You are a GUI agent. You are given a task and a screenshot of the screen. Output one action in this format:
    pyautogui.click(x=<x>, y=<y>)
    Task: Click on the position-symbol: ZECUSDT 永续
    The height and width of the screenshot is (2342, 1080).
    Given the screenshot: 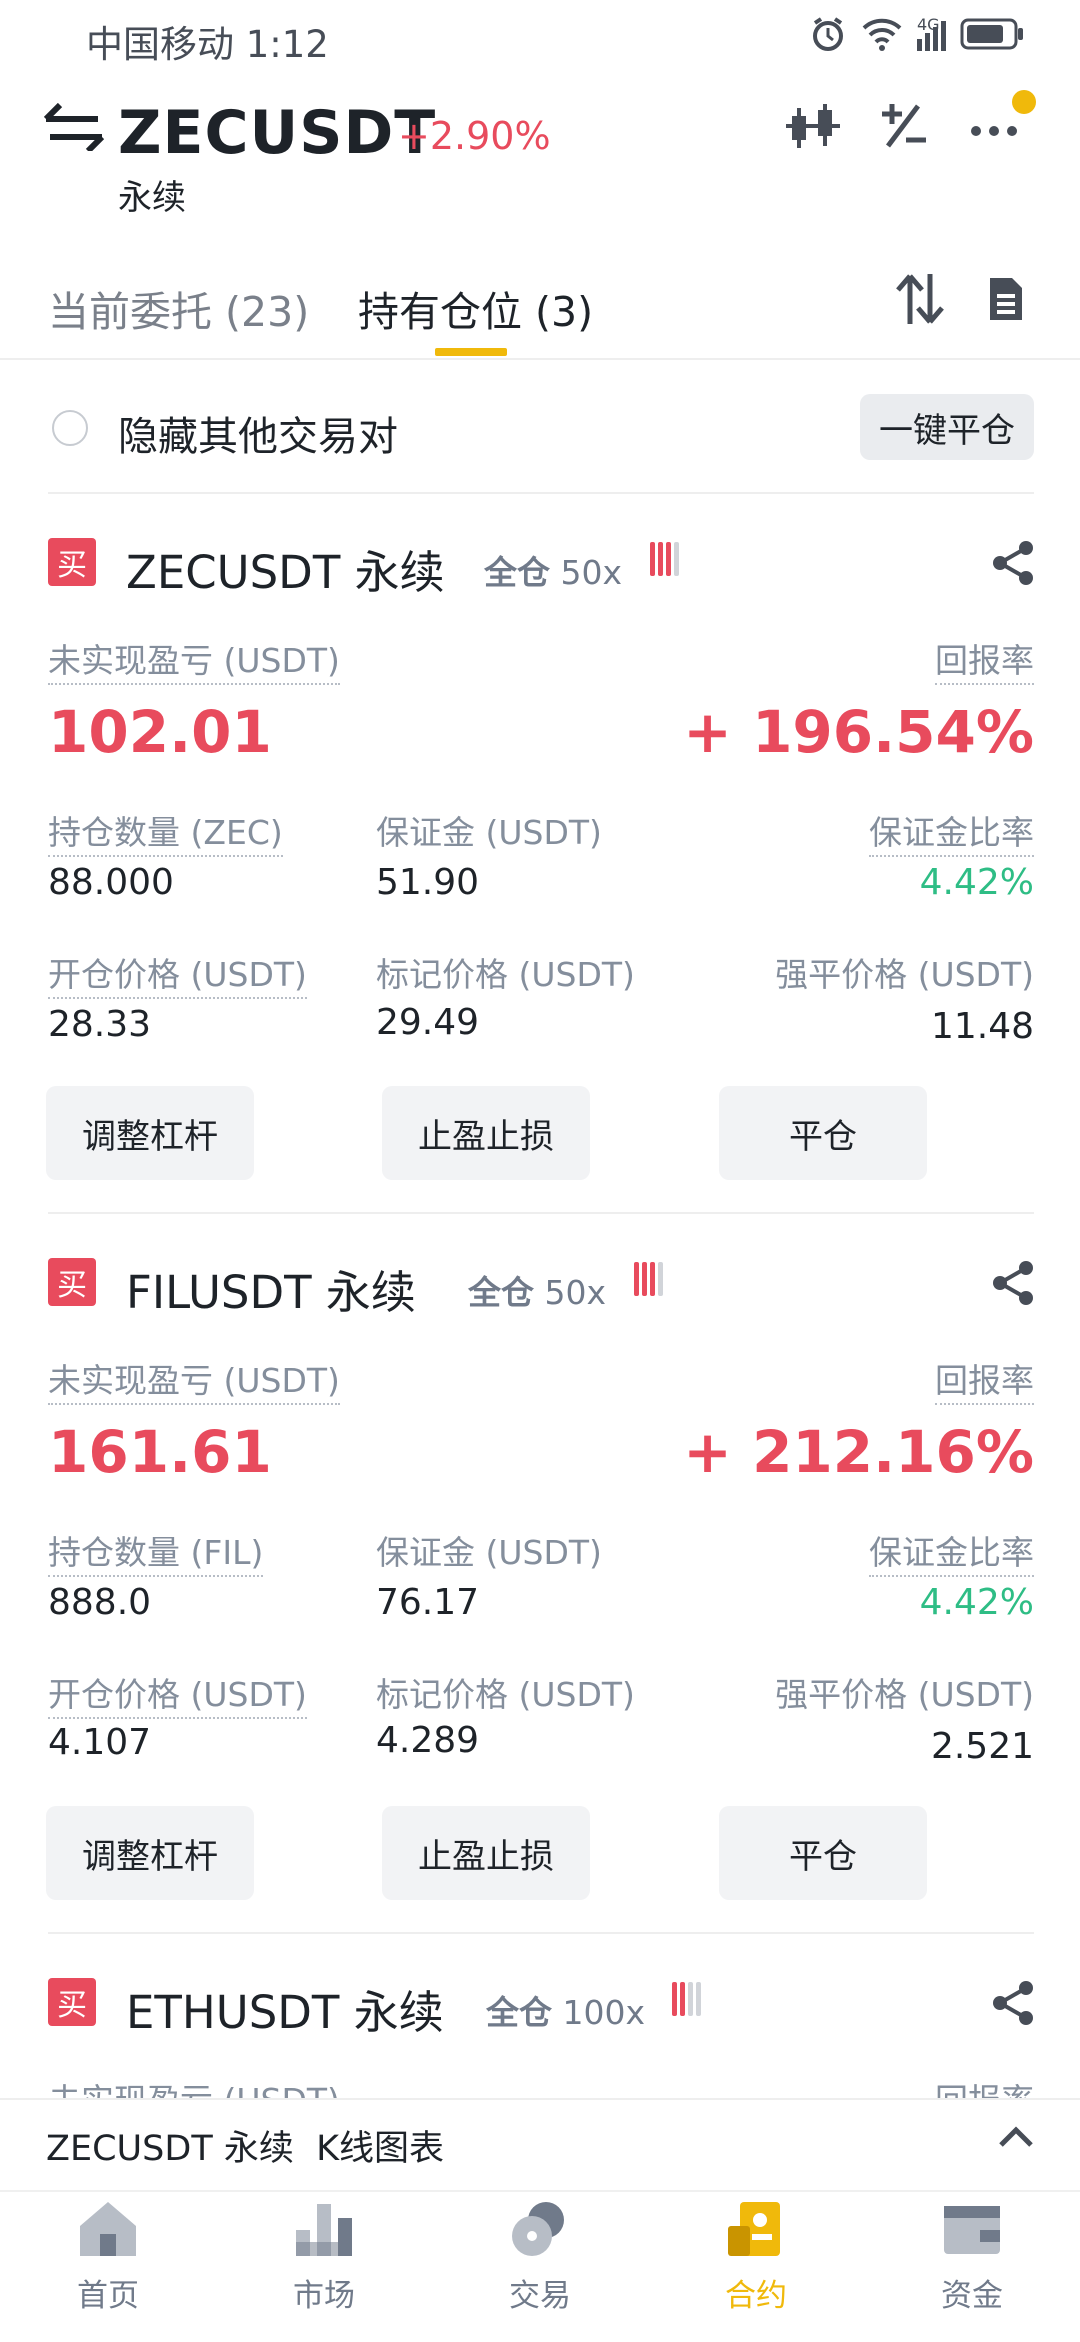 What is the action you would take?
    pyautogui.click(x=285, y=568)
    